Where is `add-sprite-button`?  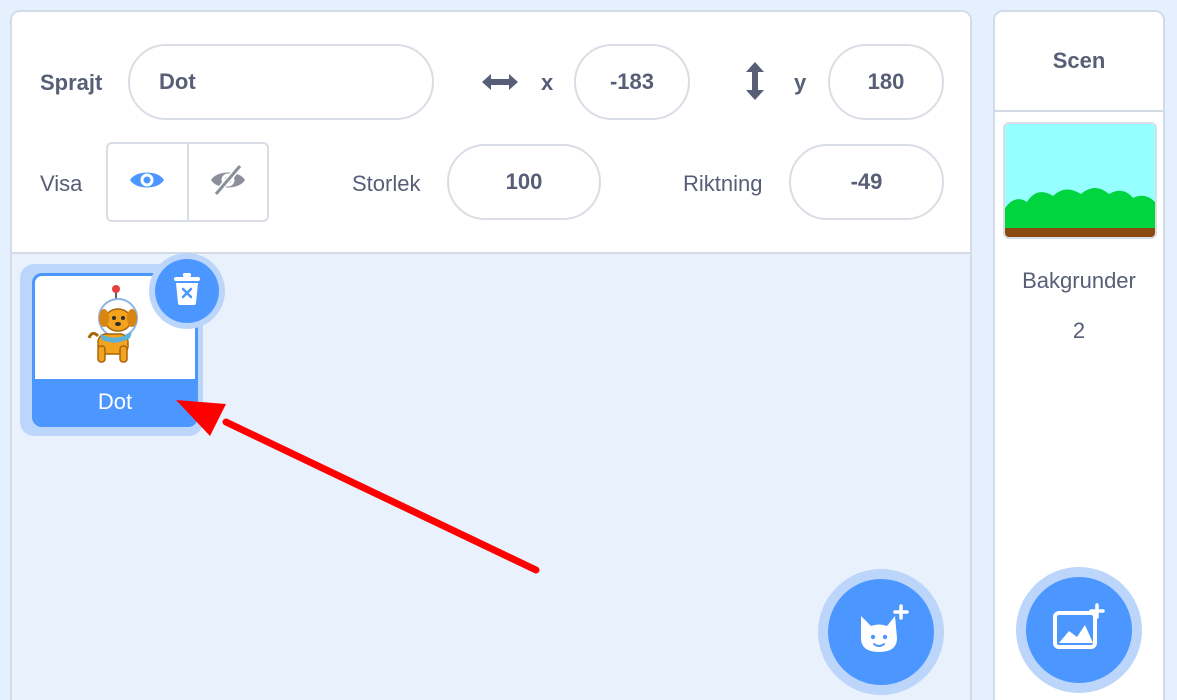
add-sprite-button is located at coordinates (881, 632).